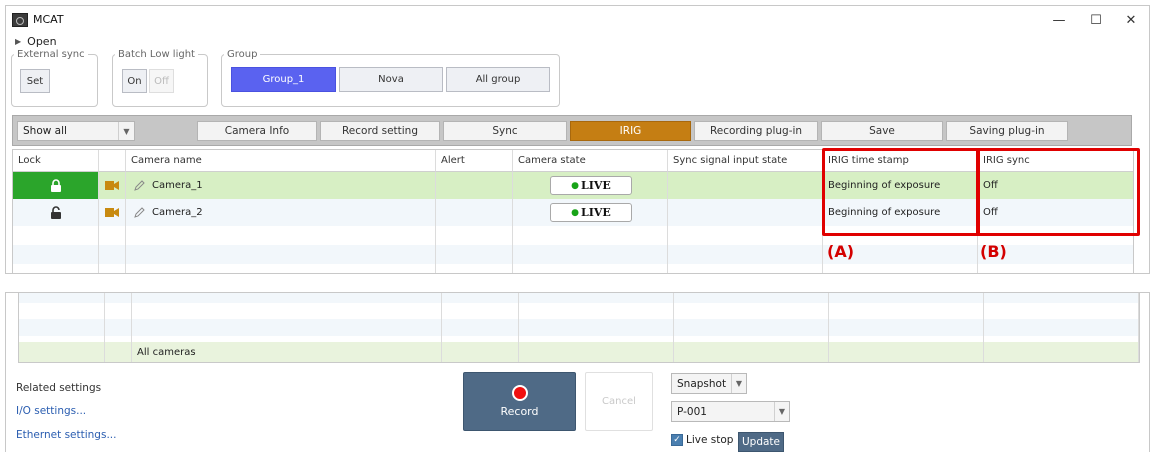 Image resolution: width=1155 pixels, height=452 pixels. What do you see at coordinates (519, 411) in the screenshot?
I see `record-label: Record` at bounding box center [519, 411].